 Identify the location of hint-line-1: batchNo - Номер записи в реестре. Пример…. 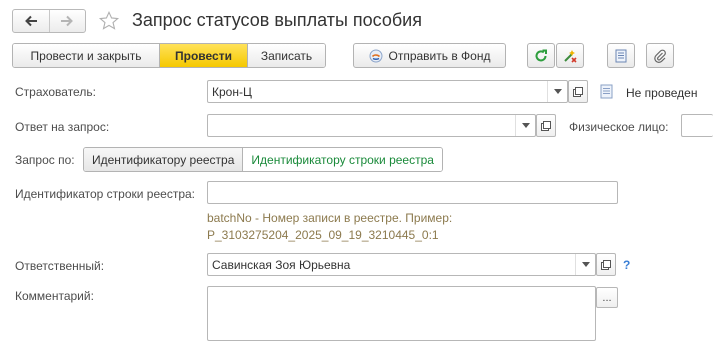
(330, 218).